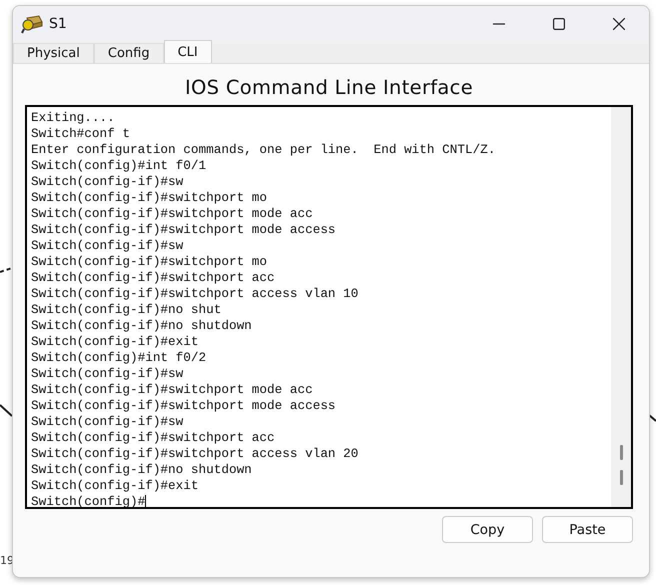  What do you see at coordinates (118, 166) in the screenshot?
I see `terminal-line: Switch(config)#int f0/1` at bounding box center [118, 166].